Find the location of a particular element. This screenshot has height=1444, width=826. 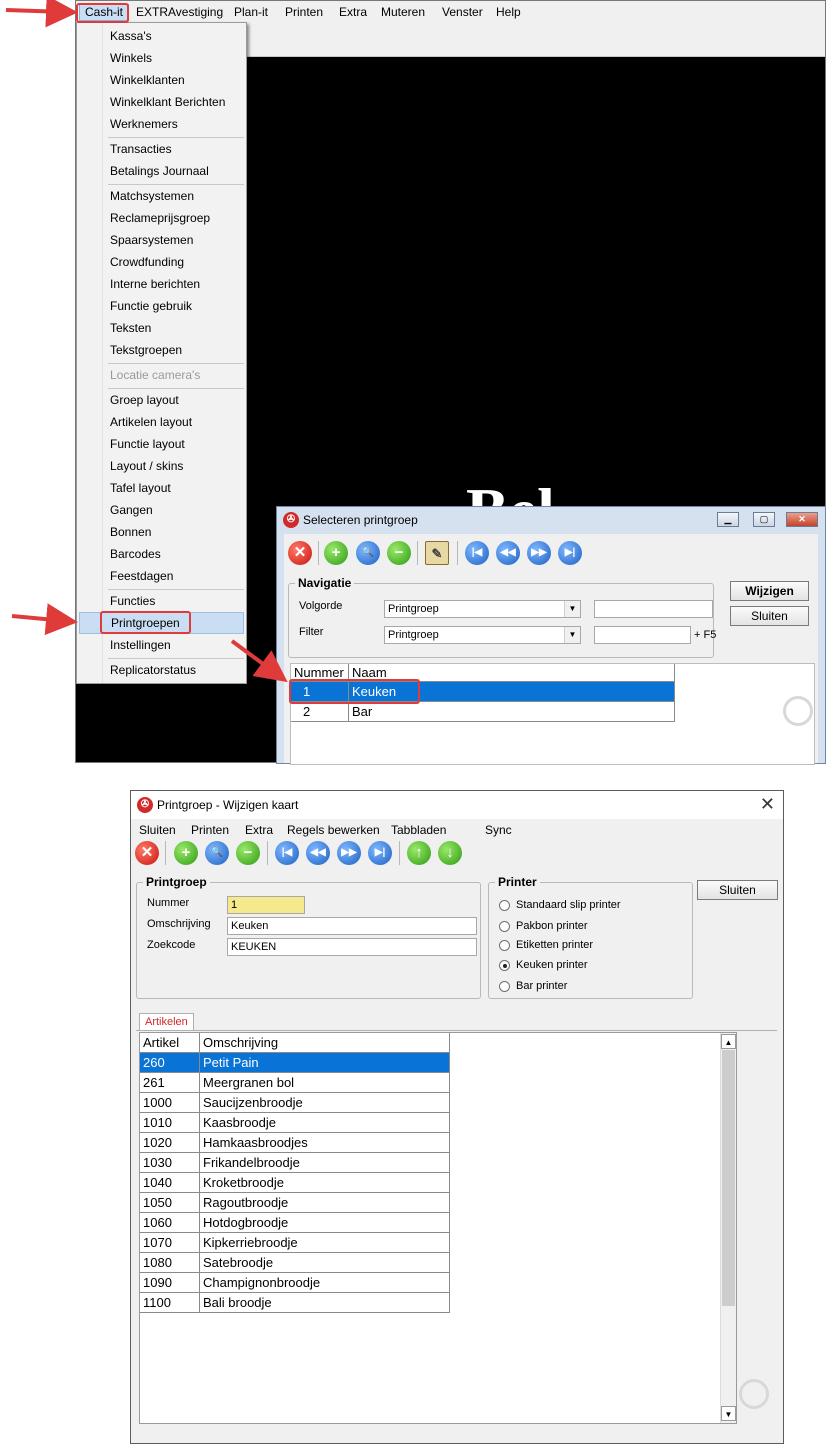

group-label: Printer is located at coordinates (517, 882).